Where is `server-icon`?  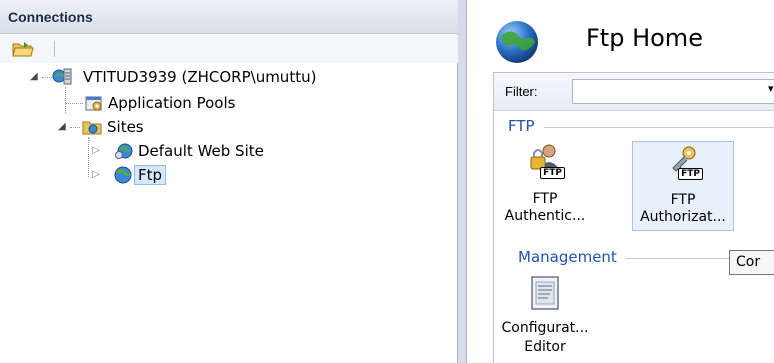
server-icon is located at coordinates (62, 76).